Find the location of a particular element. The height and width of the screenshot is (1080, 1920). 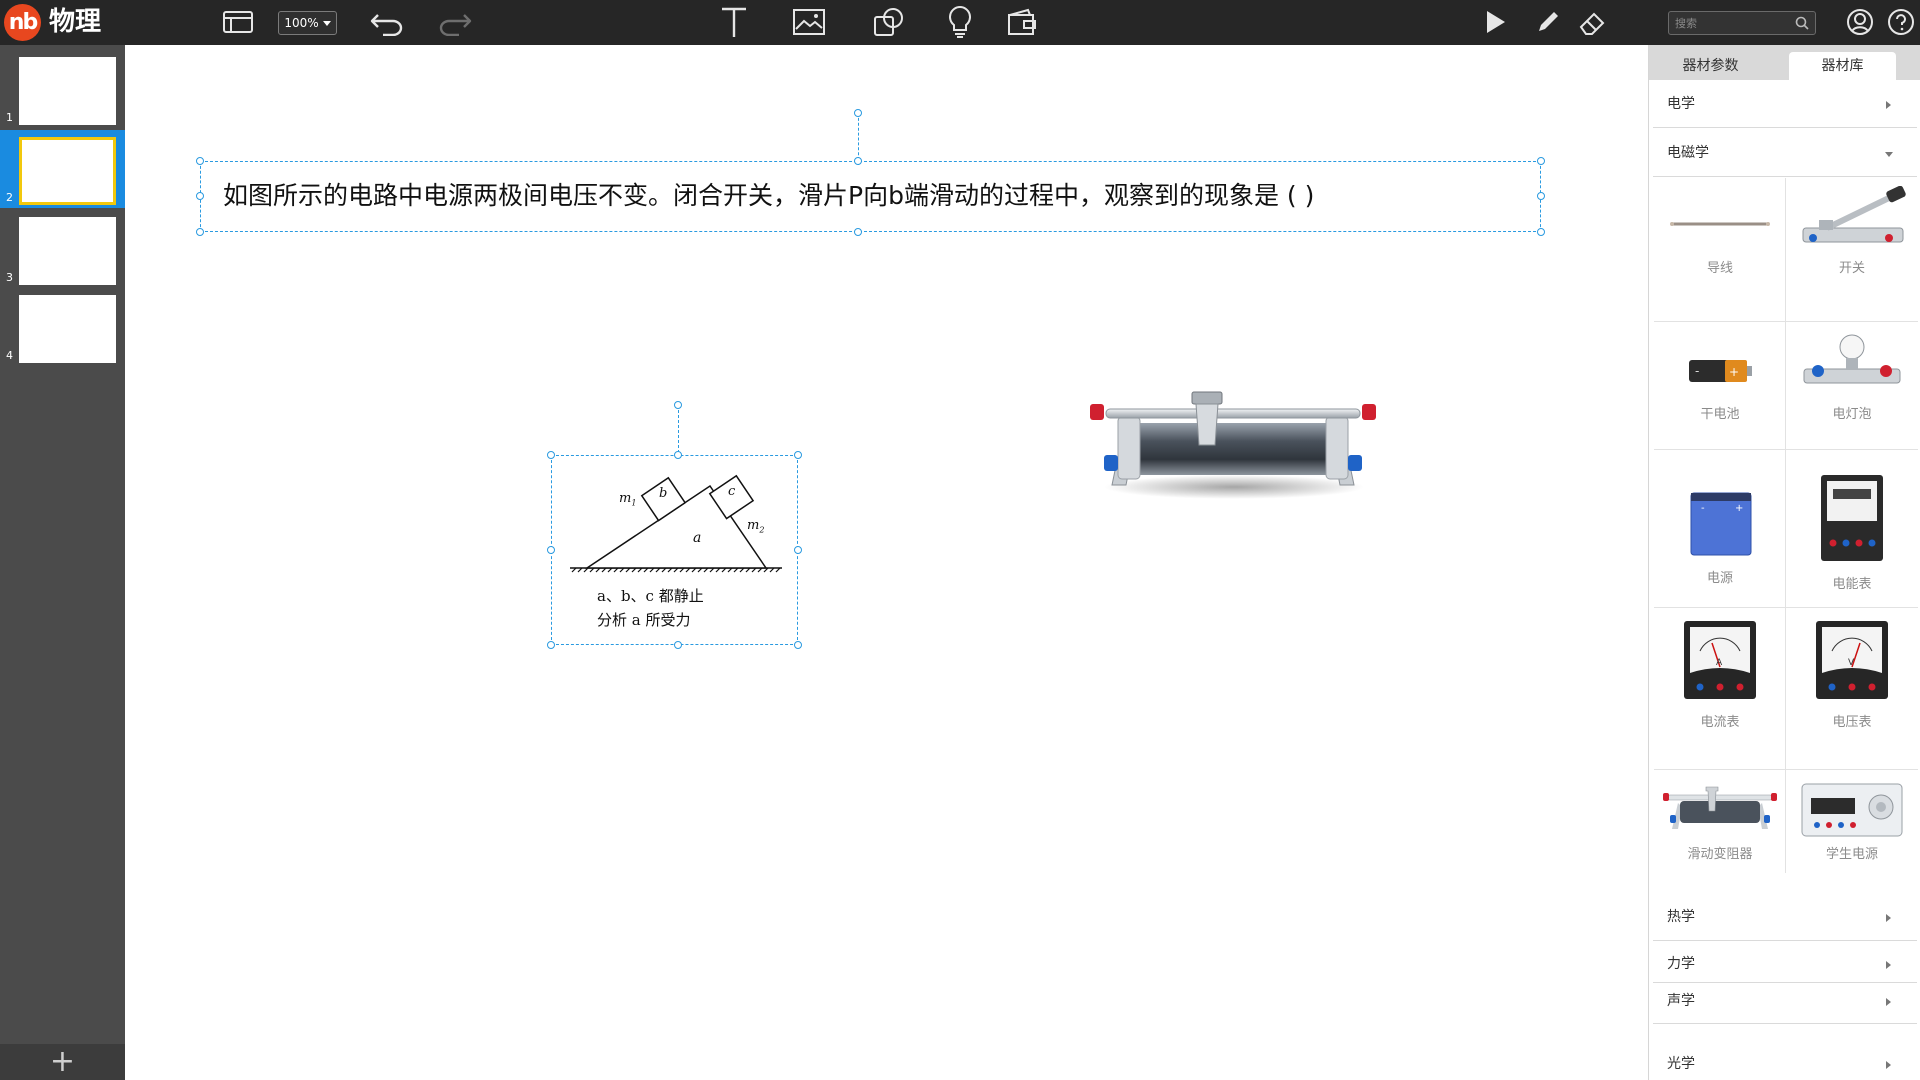

add-slide-button: + is located at coordinates (62, 1062).